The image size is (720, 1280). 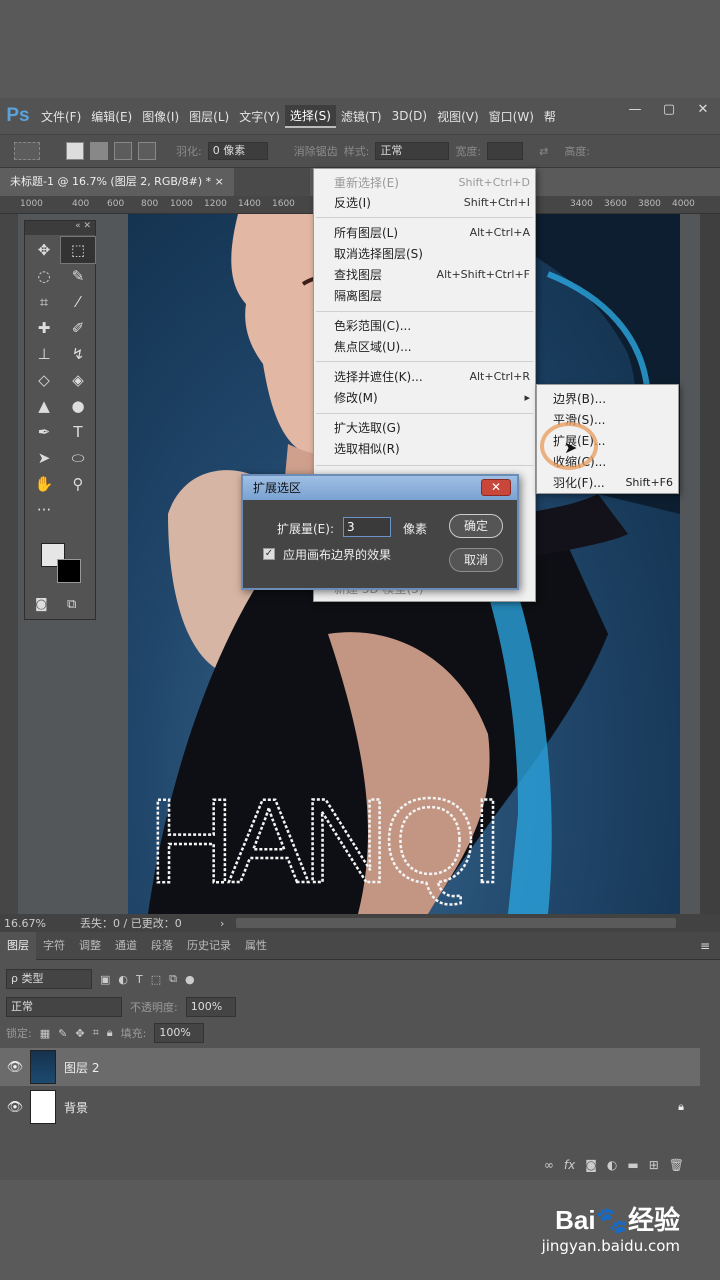 I want to click on menu-select: 选择(S), so click(x=310, y=116).